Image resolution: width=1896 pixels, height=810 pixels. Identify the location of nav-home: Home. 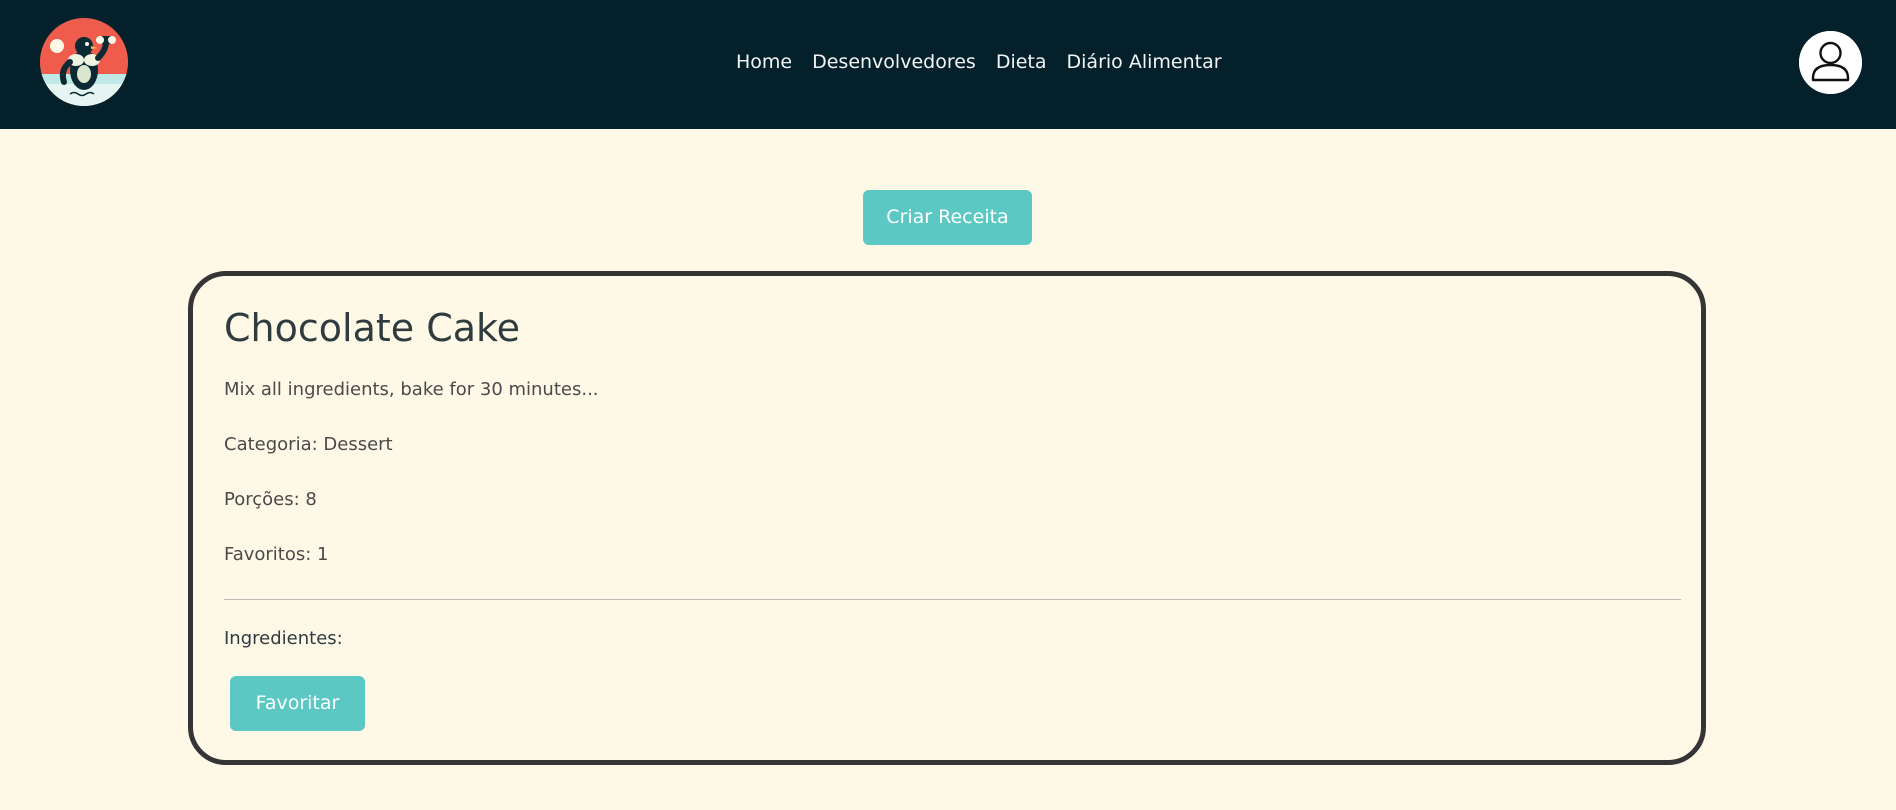
(764, 62).